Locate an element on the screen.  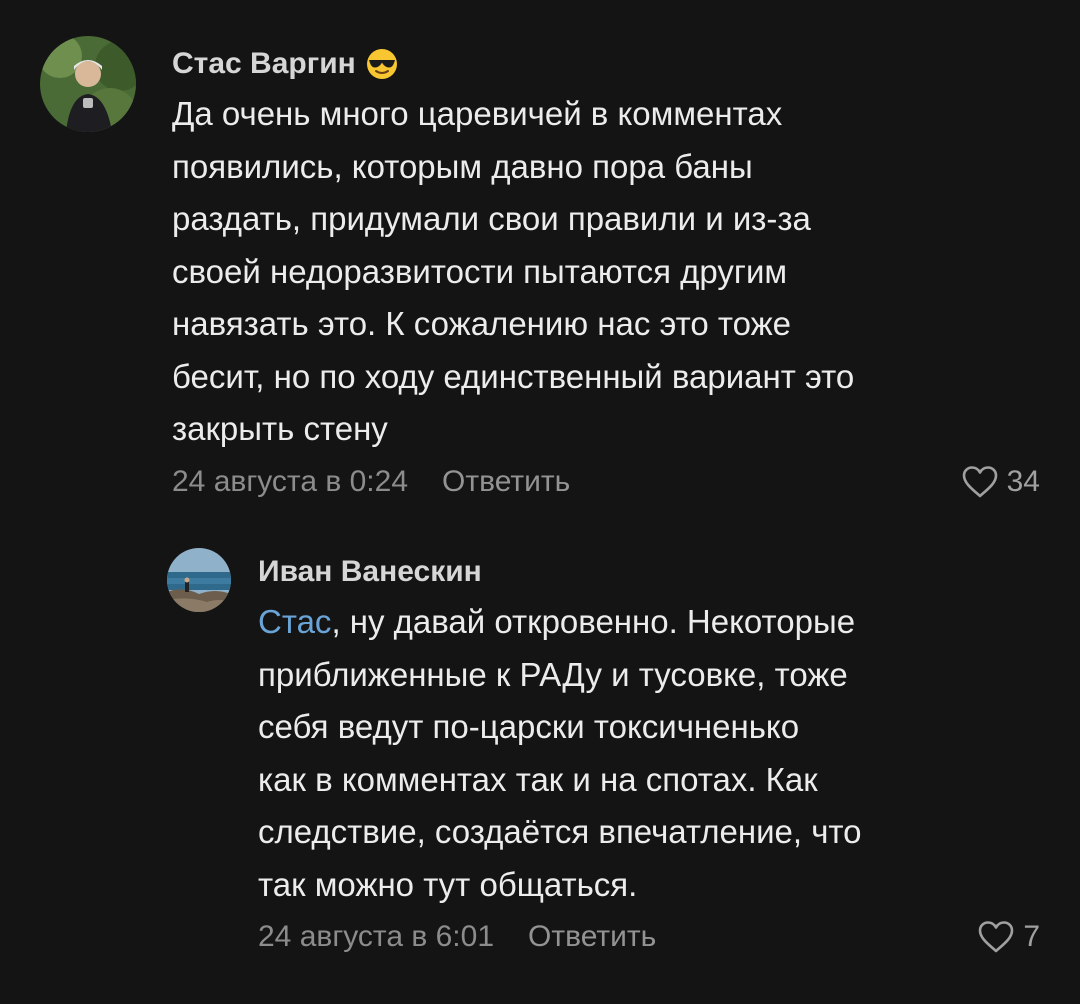
like-button: 7 is located at coordinates (1008, 937).